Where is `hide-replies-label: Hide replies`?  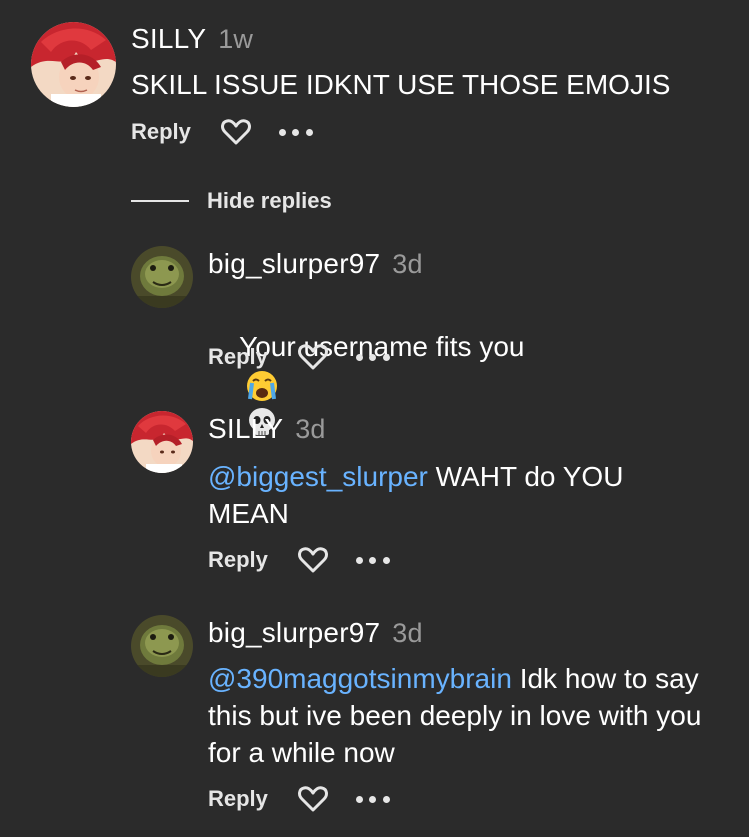 hide-replies-label: Hide replies is located at coordinates (269, 201).